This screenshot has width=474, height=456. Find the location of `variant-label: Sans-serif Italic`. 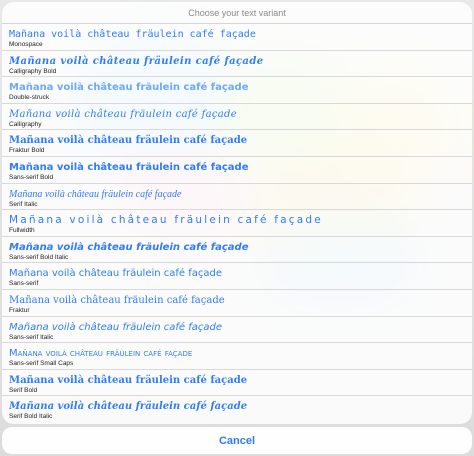

variant-label: Sans-serif Italic is located at coordinates (31, 337).